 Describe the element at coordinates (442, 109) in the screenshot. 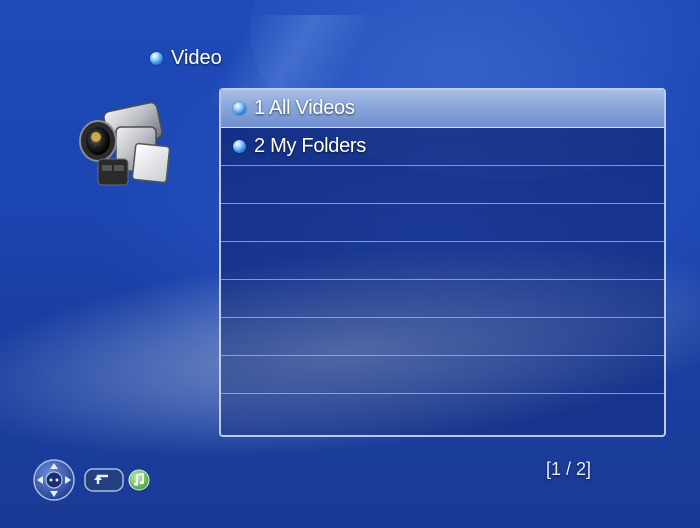

I see `list-item-all-videos: 1 All Videos` at that location.